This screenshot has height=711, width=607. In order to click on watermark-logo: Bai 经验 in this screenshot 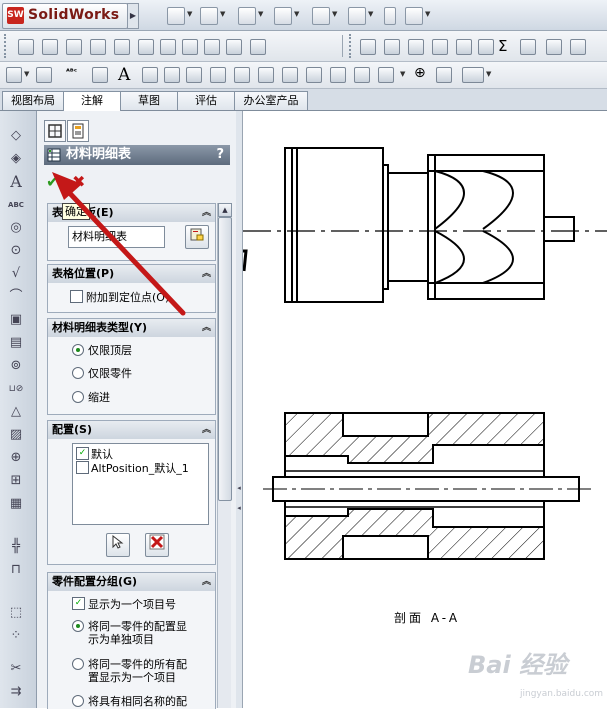, I will do `click(518, 665)`.